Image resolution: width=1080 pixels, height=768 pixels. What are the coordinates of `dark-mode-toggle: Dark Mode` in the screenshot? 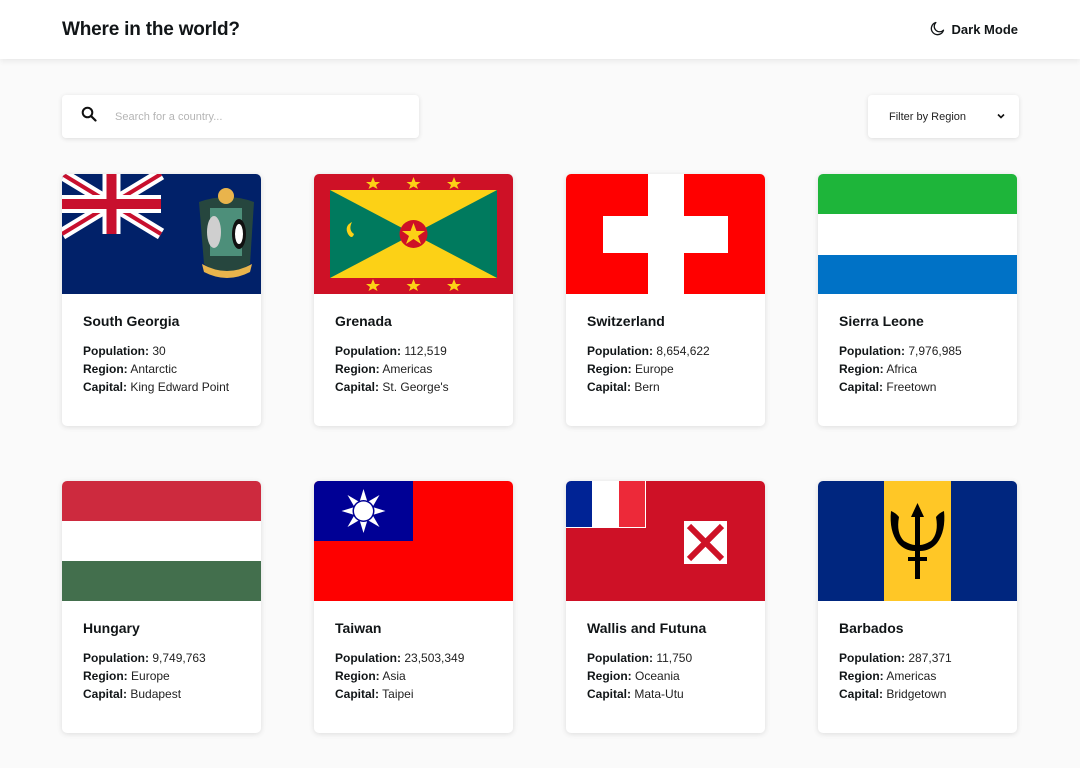 It's located at (974, 30).